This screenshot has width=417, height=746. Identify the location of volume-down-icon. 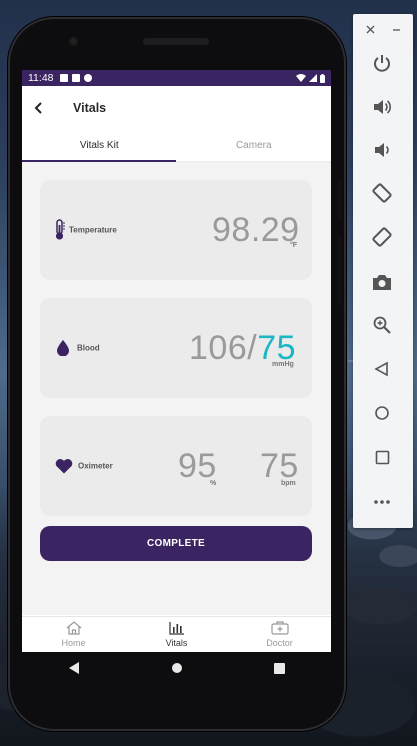
(382, 150).